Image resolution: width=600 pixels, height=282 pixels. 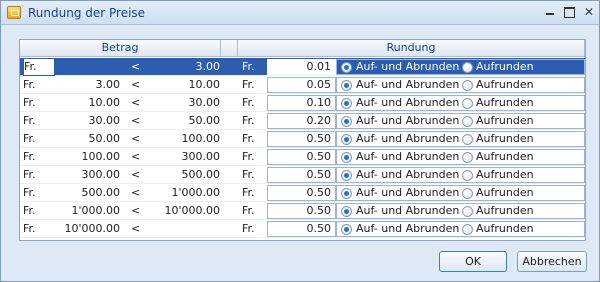 I want to click on title-bar: Rundung der Preise ✕, so click(x=300, y=13).